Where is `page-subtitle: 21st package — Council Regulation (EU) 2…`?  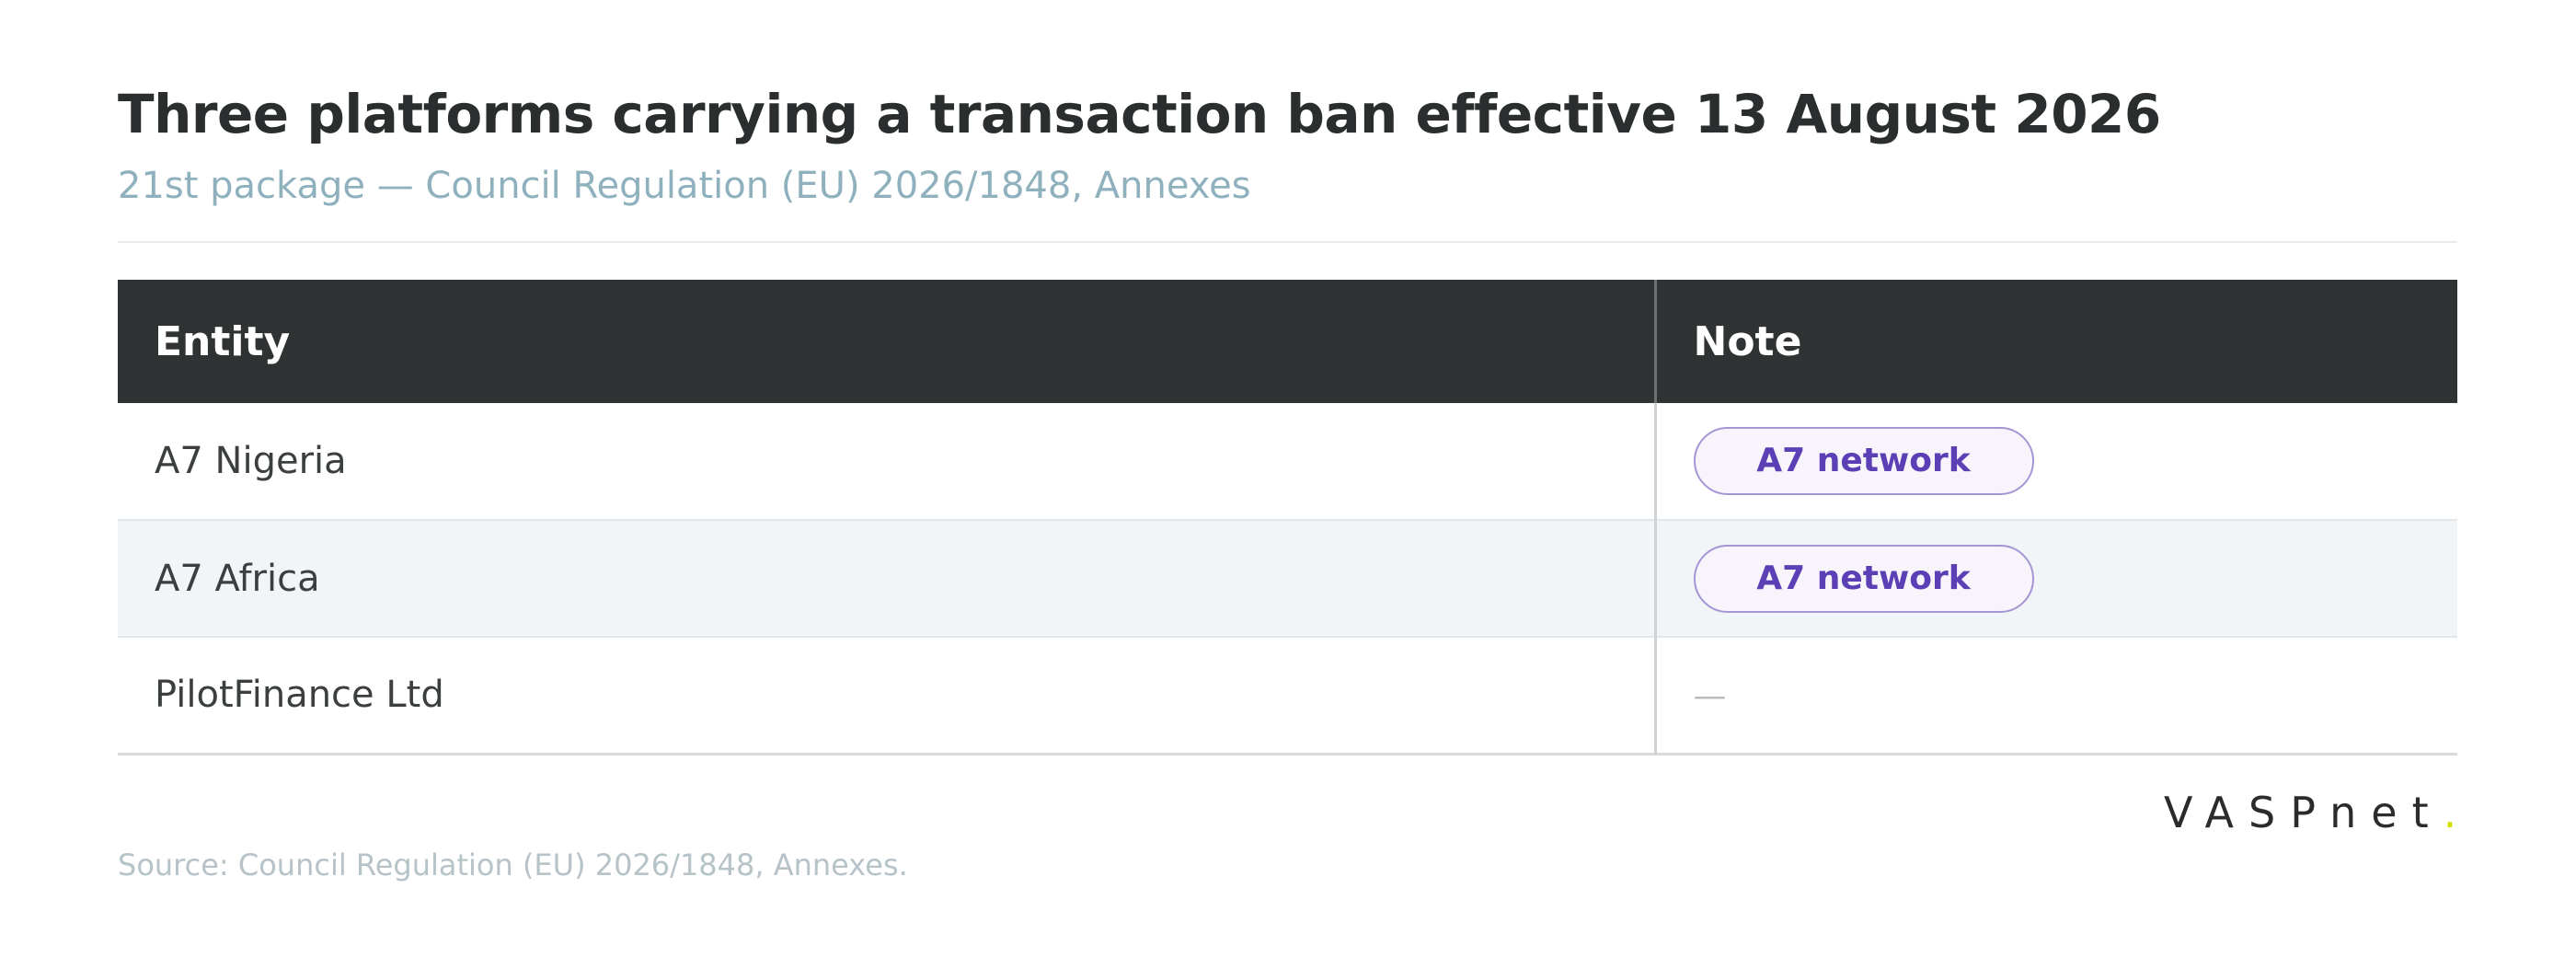 page-subtitle: 21st package — Council Regulation (EU) 2… is located at coordinates (684, 186).